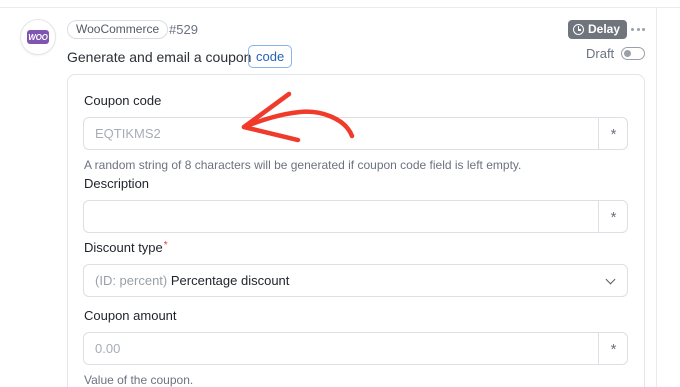 The width and height of the screenshot is (680, 387). Describe the element at coordinates (355, 348) in the screenshot. I see `coupon-amount-field: 0.00 *` at that location.